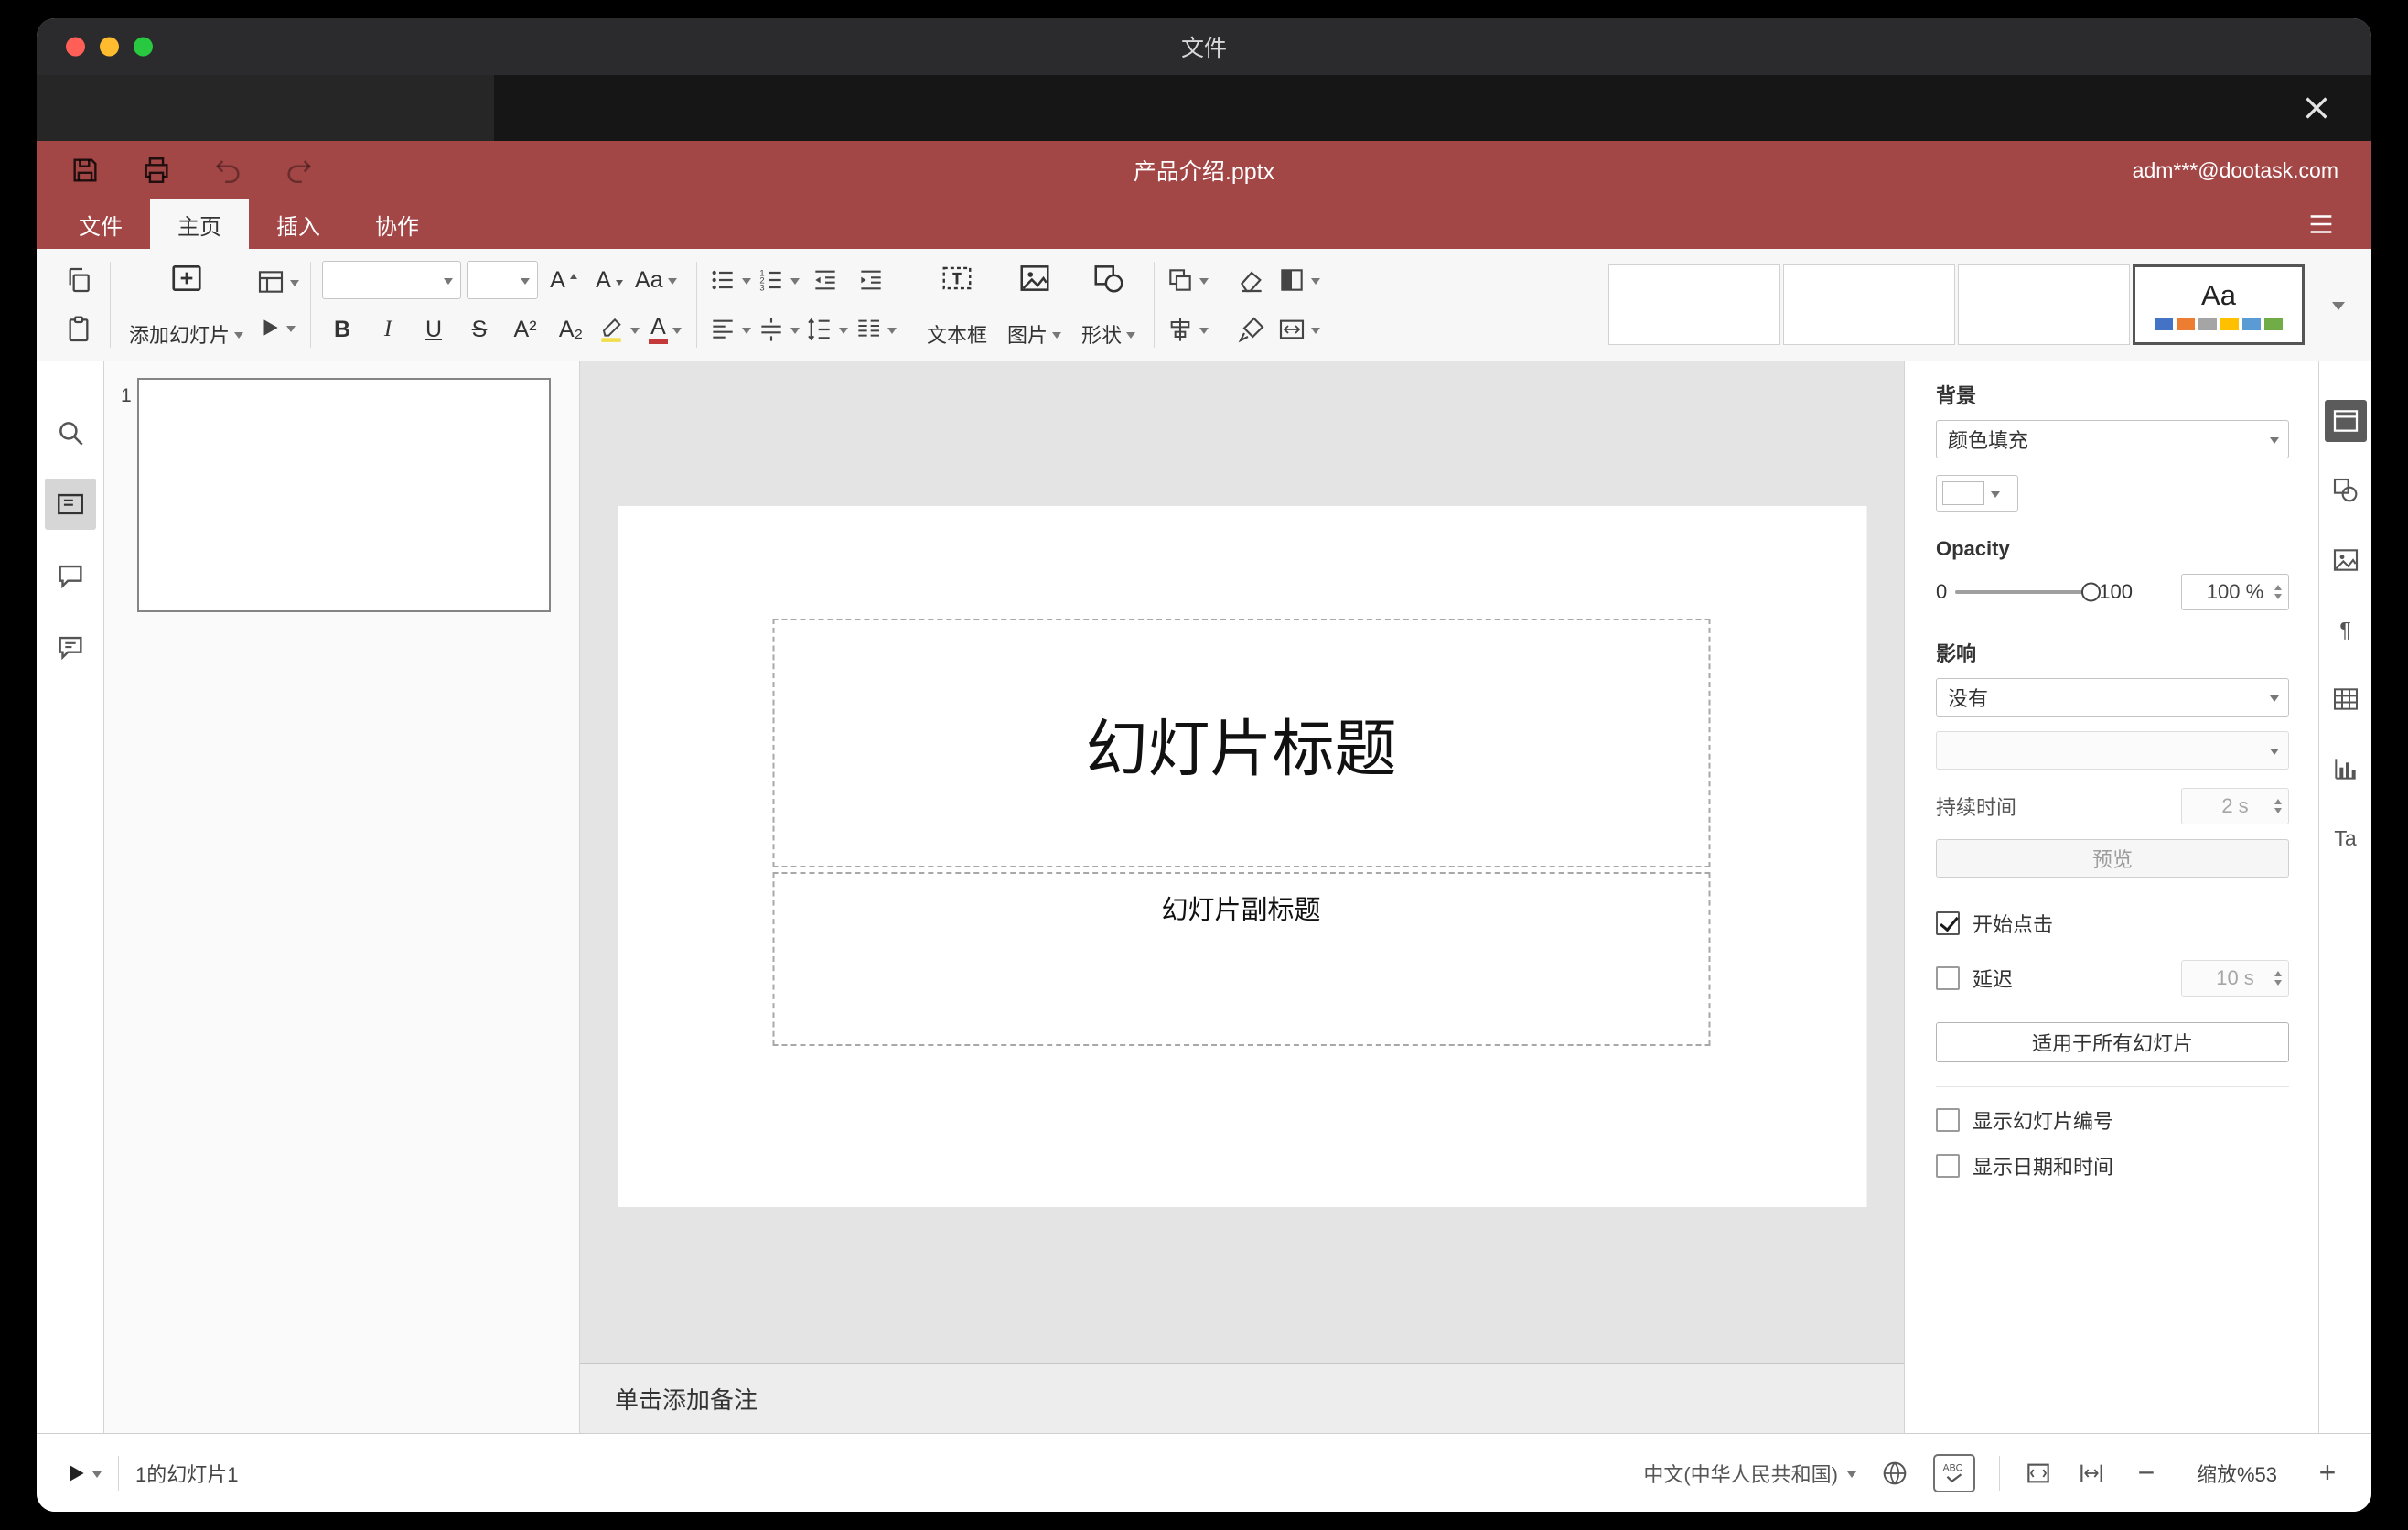 The image size is (2408, 1530). I want to click on zoom-level: 缩放%53, so click(2237, 1473).